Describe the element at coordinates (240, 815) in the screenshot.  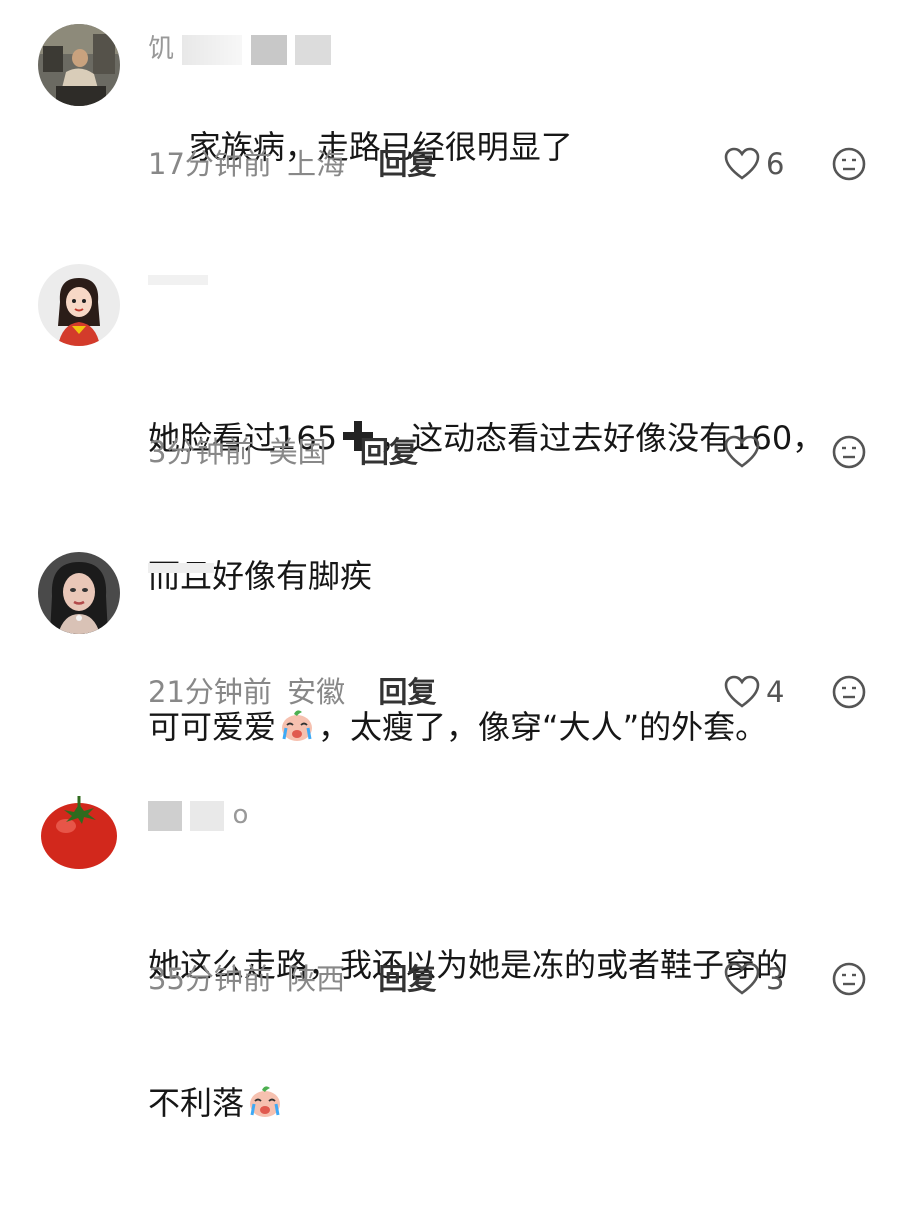
I see `username-text: o` at that location.